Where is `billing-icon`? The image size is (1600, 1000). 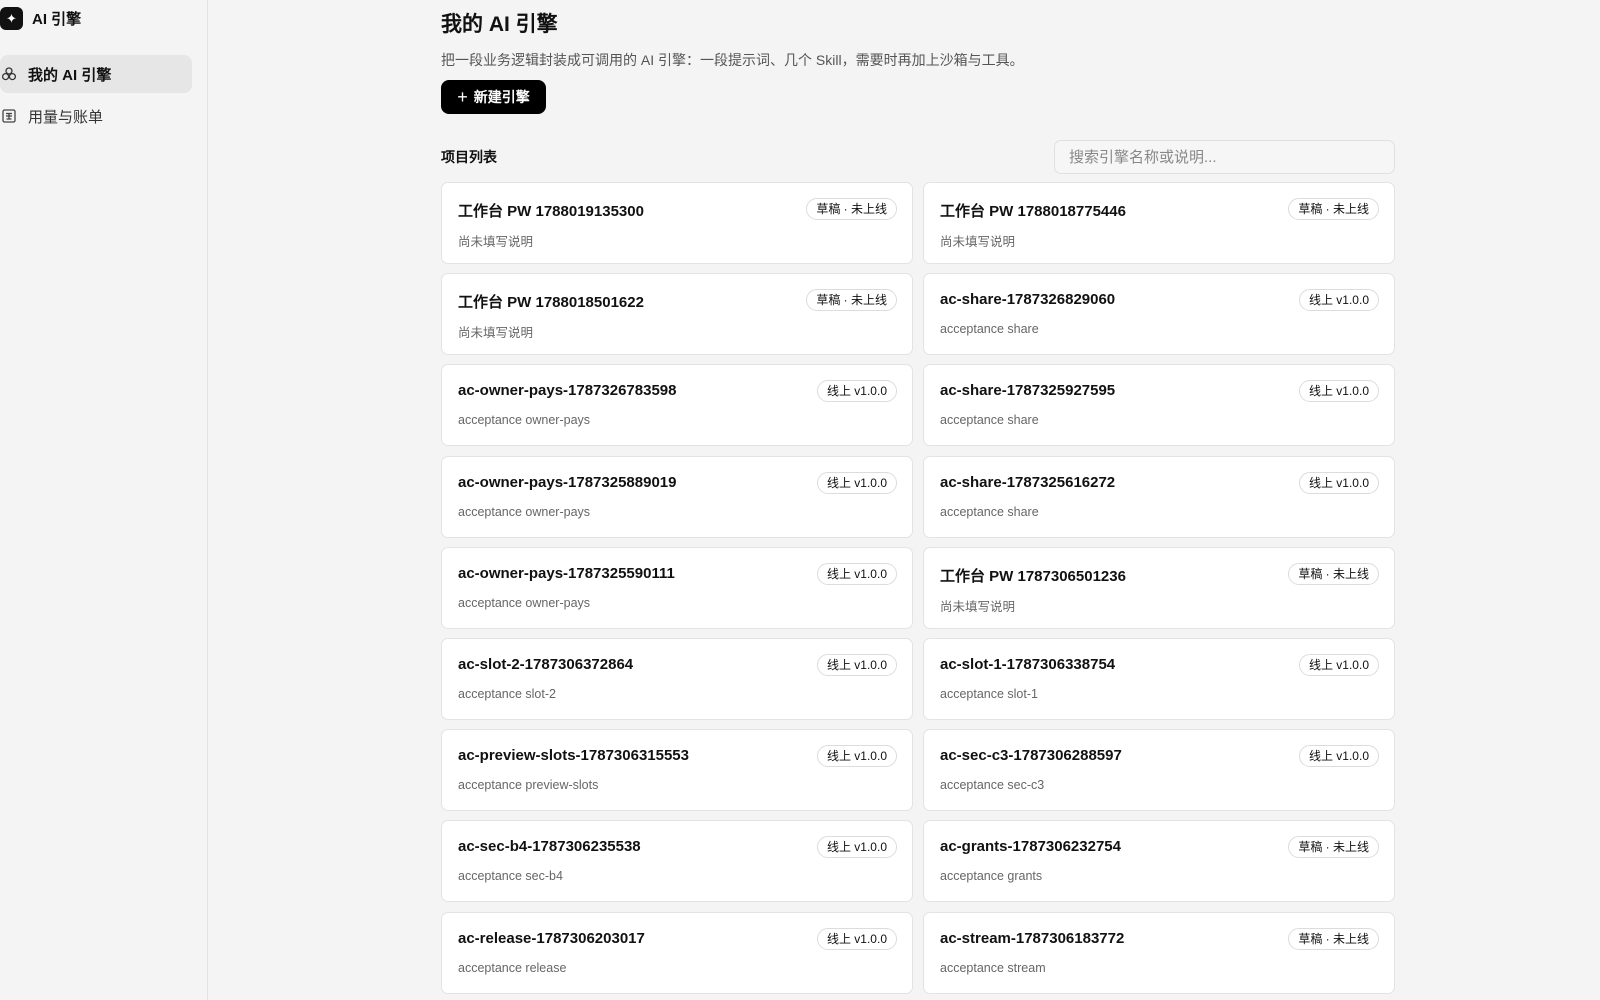
billing-icon is located at coordinates (9, 116).